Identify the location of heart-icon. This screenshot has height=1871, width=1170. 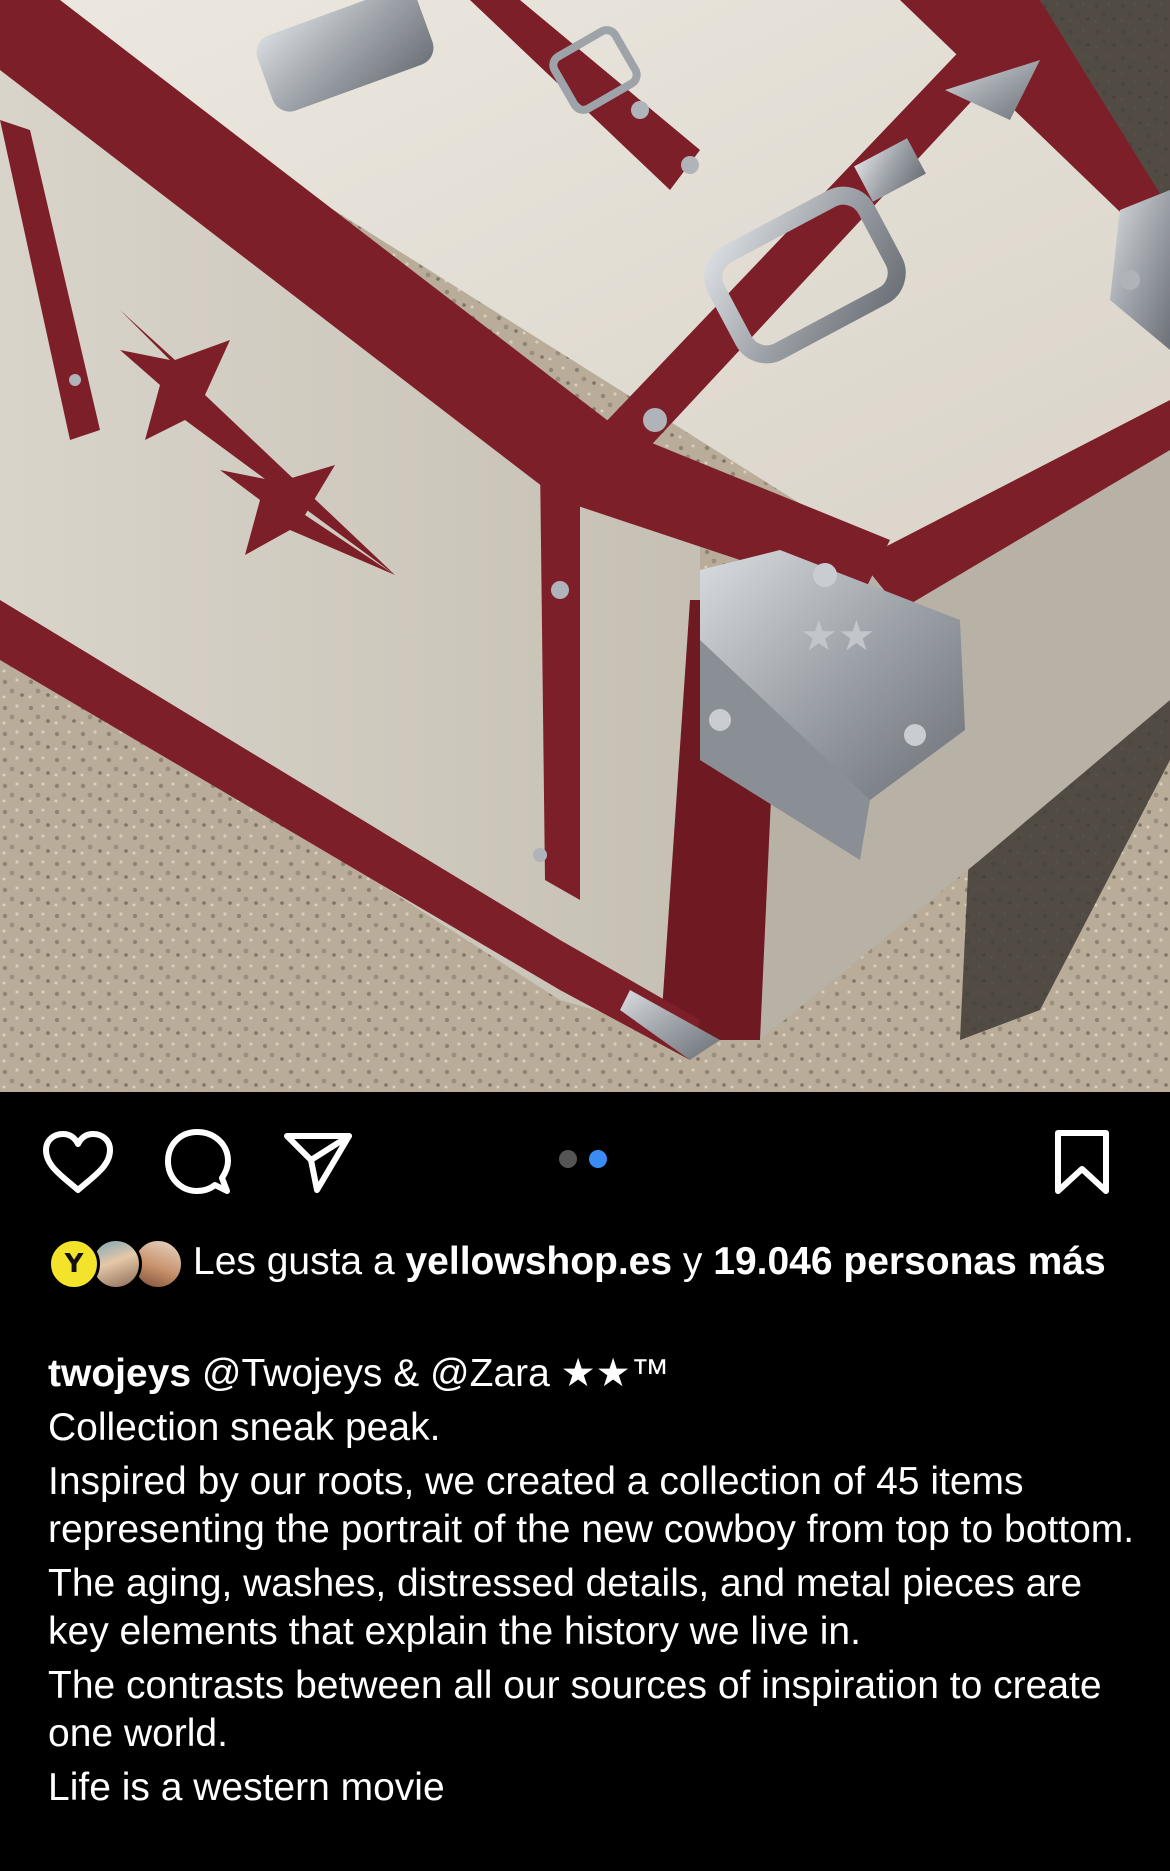
(78, 1162).